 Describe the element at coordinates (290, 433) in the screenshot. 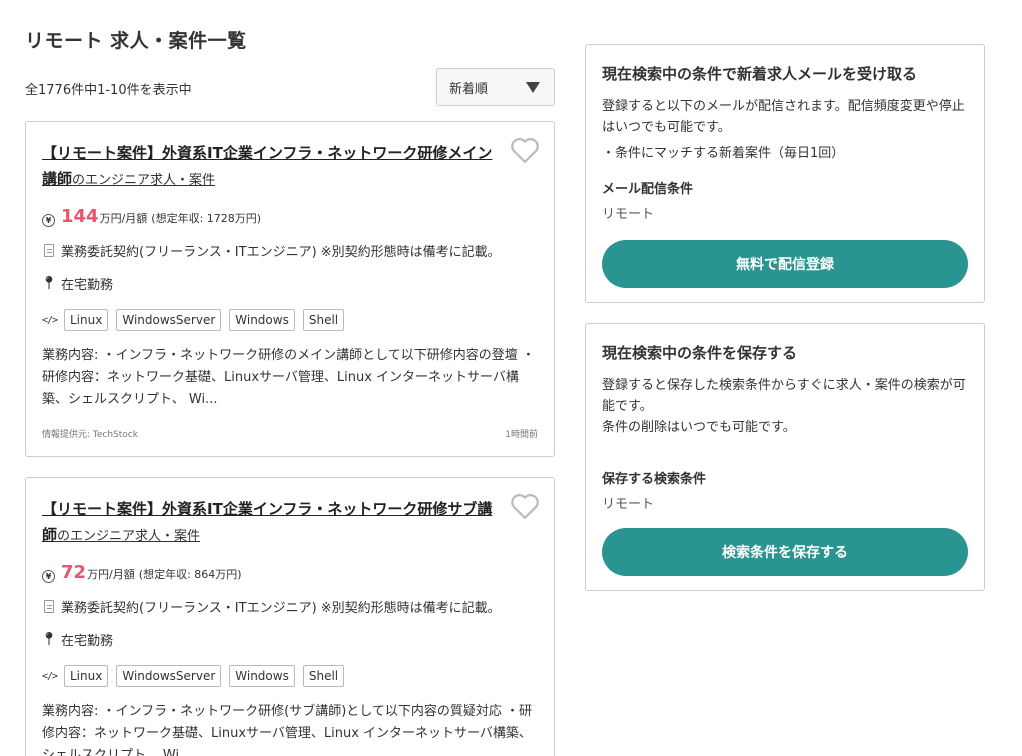

I see `card-footer: 情報提供元: TechStock 1時間前` at that location.